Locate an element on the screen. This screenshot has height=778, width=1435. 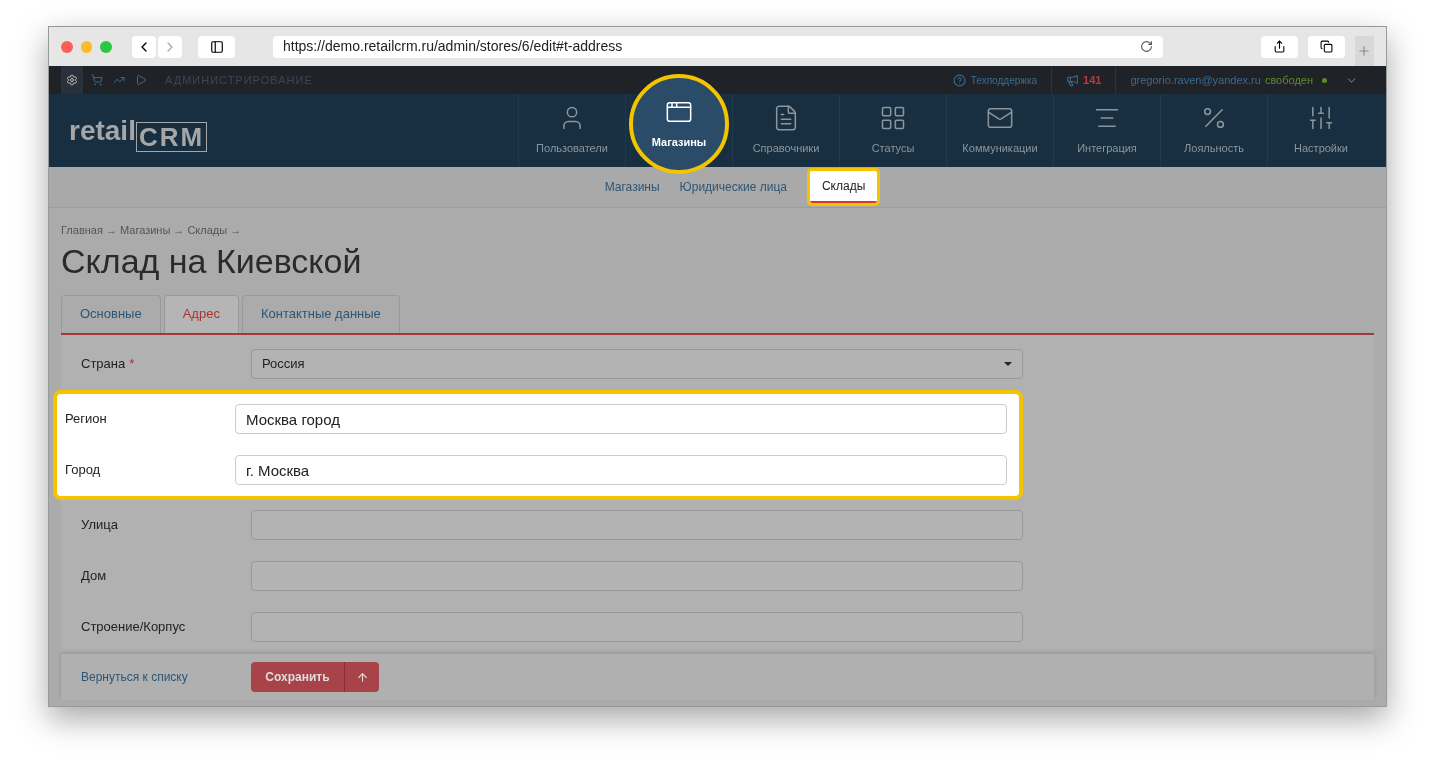
nav-item: Интеграция is located at coordinates (1107, 130).